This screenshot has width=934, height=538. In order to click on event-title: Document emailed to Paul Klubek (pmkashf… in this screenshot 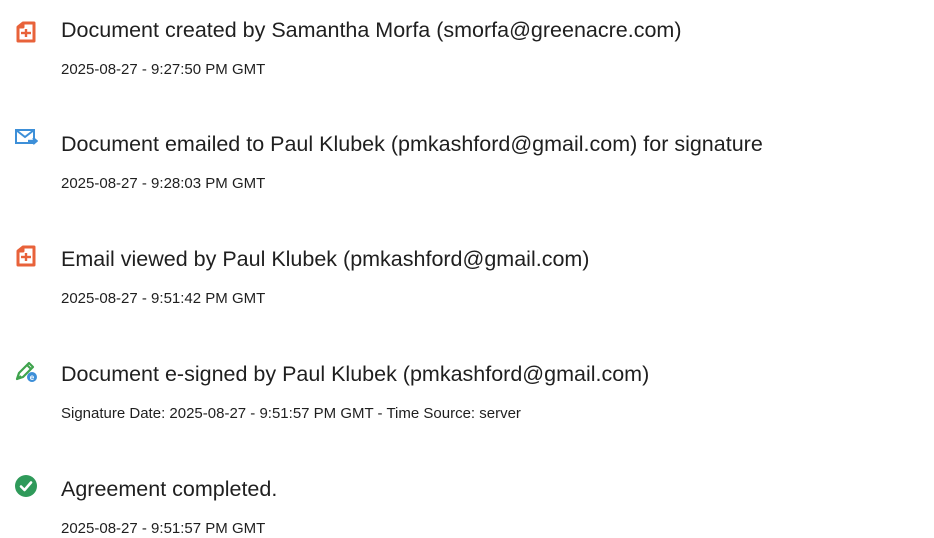, I will do `click(412, 144)`.